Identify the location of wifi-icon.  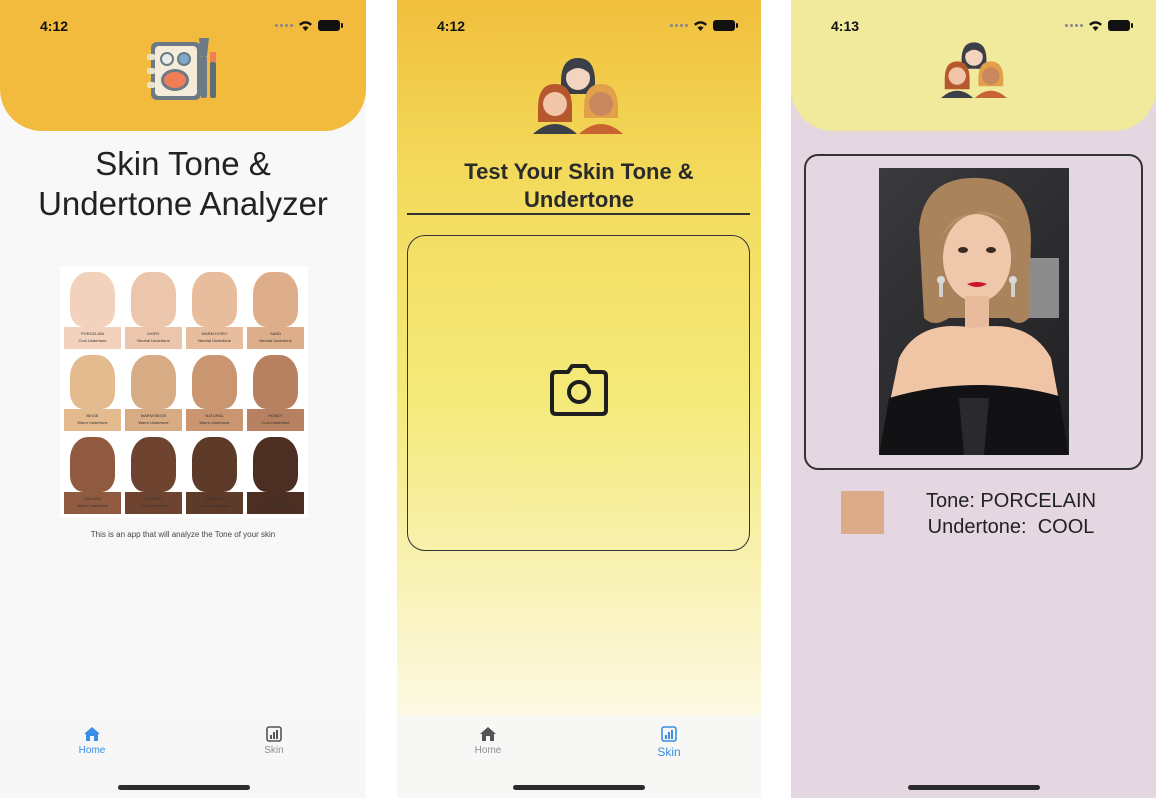
(700, 26).